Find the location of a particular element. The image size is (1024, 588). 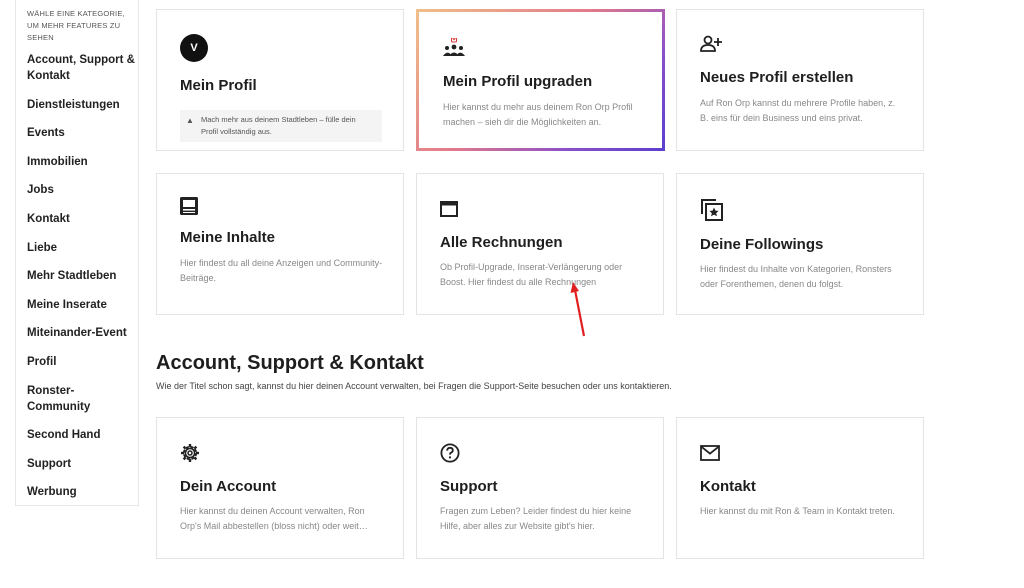

gear-icon is located at coordinates (190, 455).